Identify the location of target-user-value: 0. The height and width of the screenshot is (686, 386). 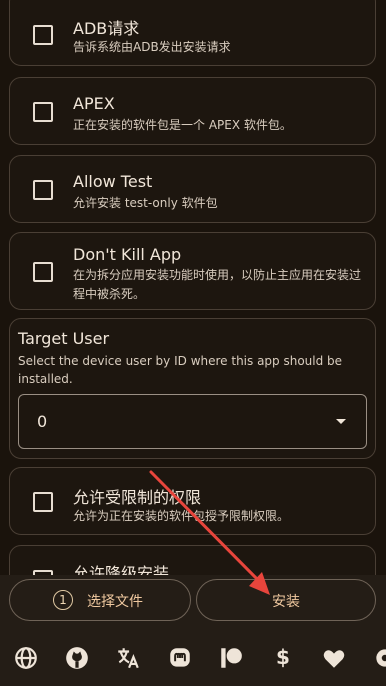
(42, 421).